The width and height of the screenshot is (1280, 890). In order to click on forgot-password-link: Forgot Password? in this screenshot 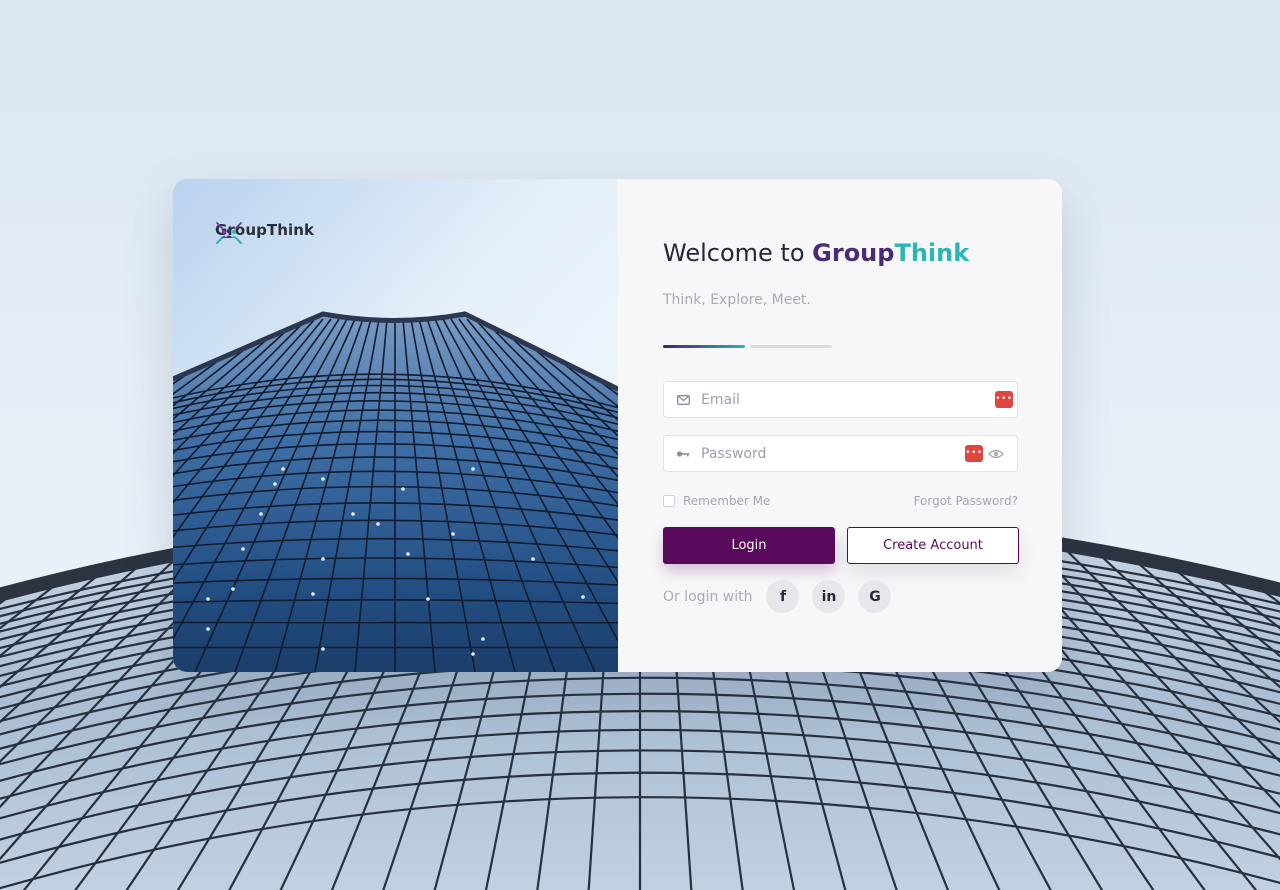, I will do `click(966, 501)`.